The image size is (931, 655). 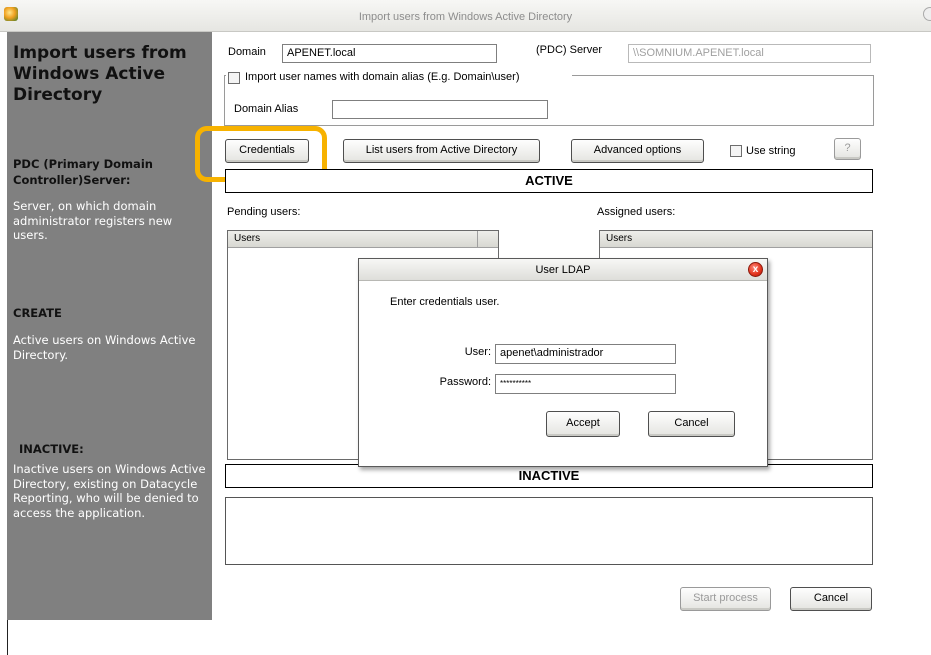 What do you see at coordinates (363, 239) in the screenshot?
I see `pending-users-column-header: Users` at bounding box center [363, 239].